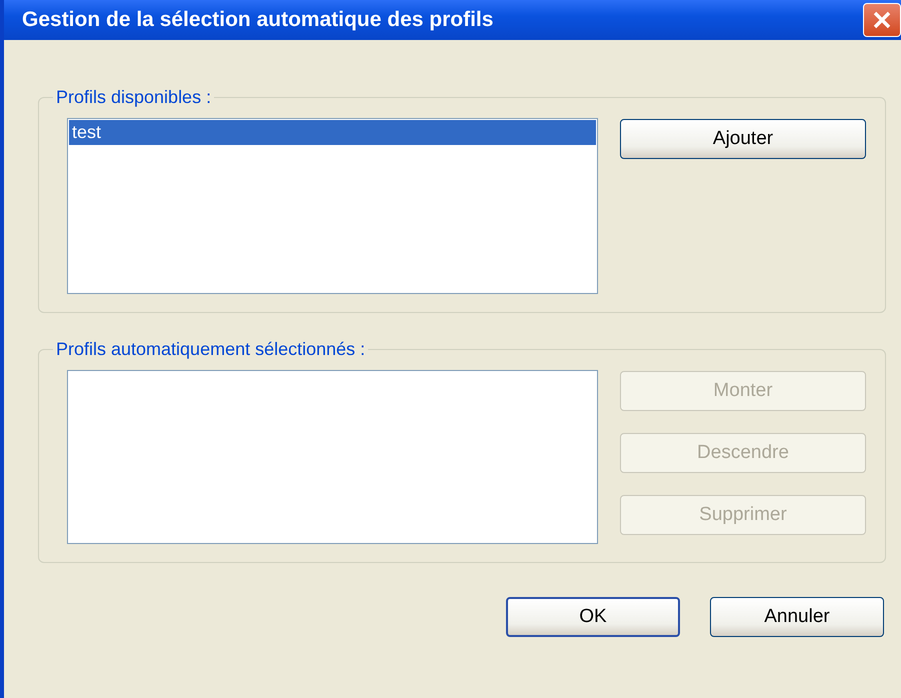 This screenshot has height=698, width=901. I want to click on group-label: Profils automatiquement sélectionnés :, so click(210, 349).